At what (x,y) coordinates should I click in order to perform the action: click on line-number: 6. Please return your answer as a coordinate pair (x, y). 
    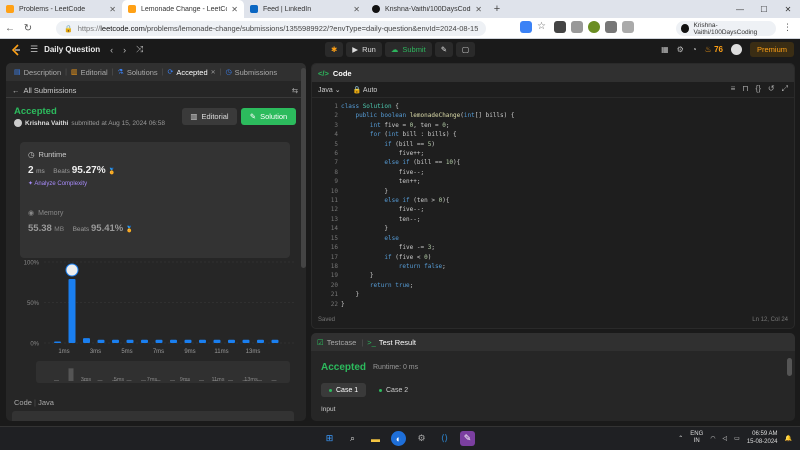
    Looking at the image, I should click on (336, 154).